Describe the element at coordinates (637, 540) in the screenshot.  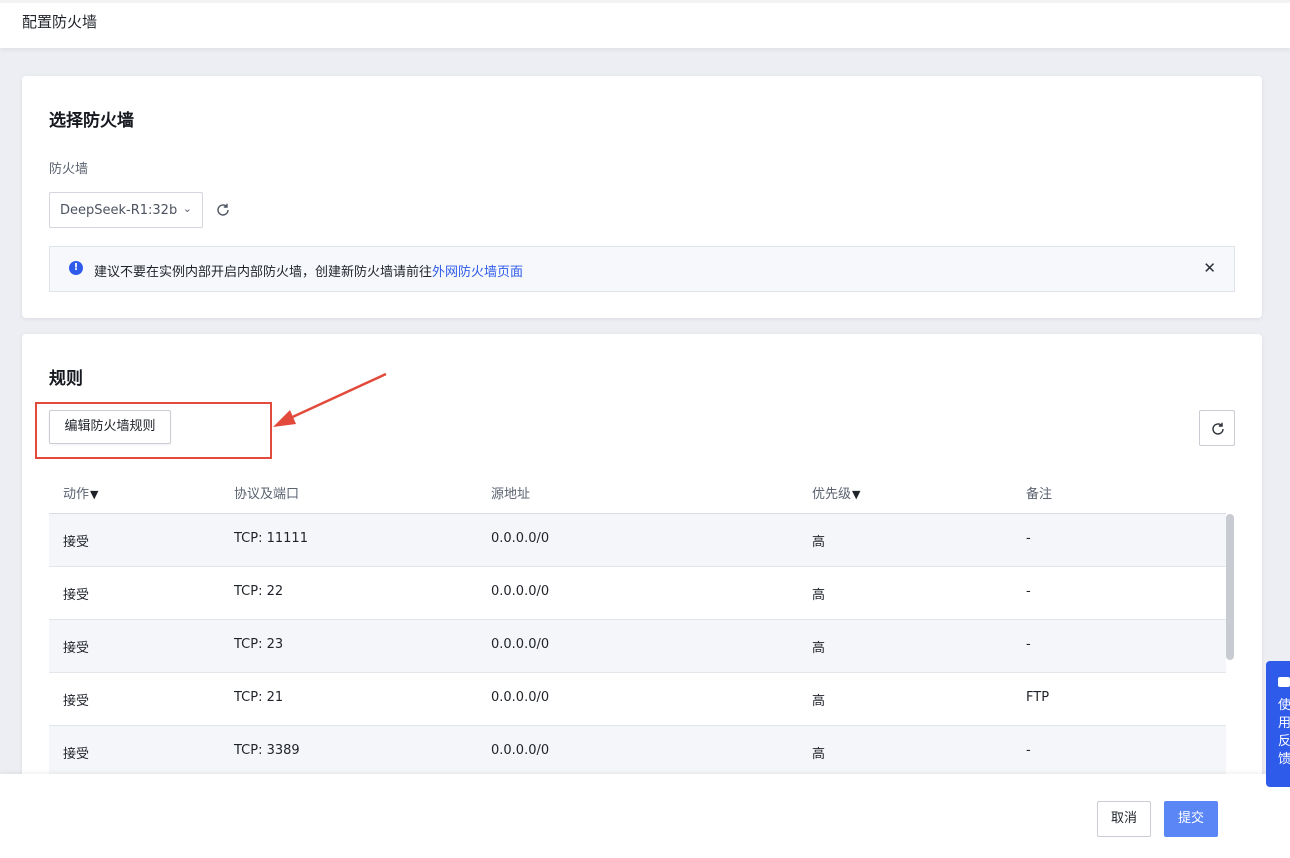
I see `table-row: 接受 TCP: 11111 0.0.0.0/0 高 -` at that location.